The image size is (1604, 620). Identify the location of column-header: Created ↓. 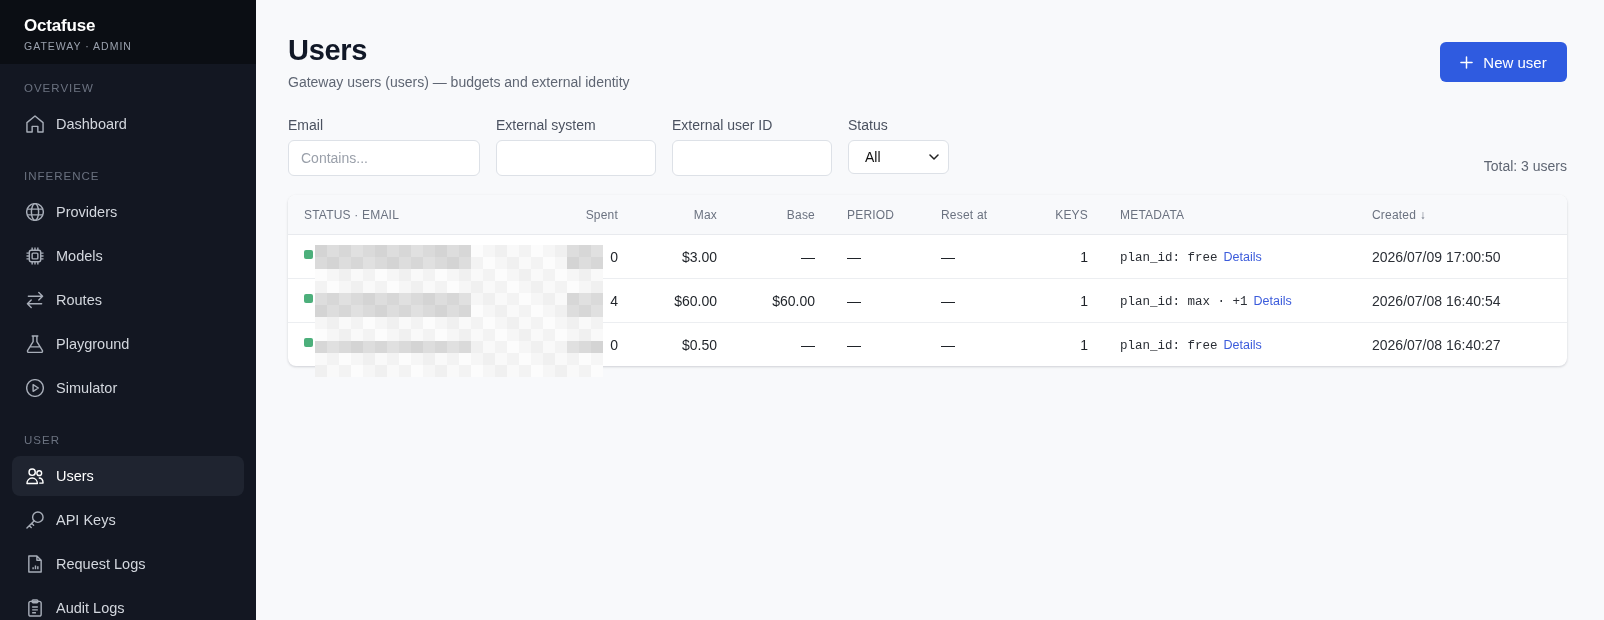
(1399, 214).